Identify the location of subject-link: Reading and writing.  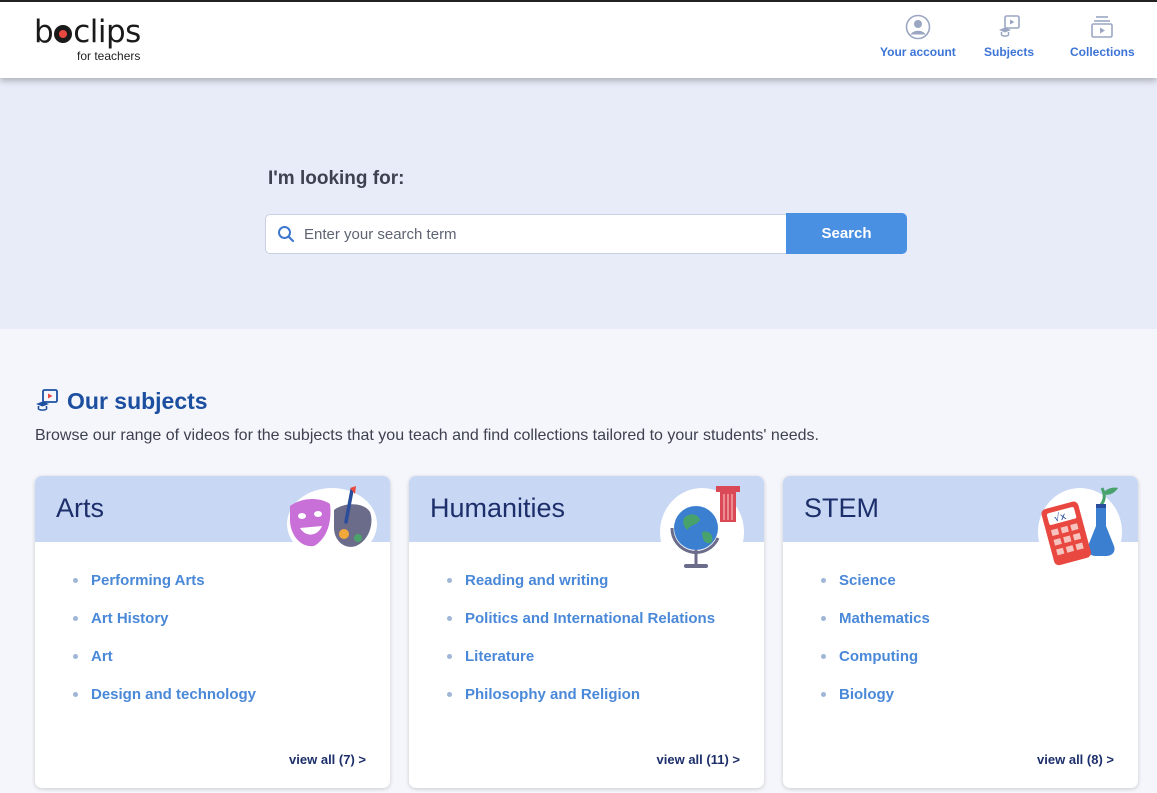
(581, 591).